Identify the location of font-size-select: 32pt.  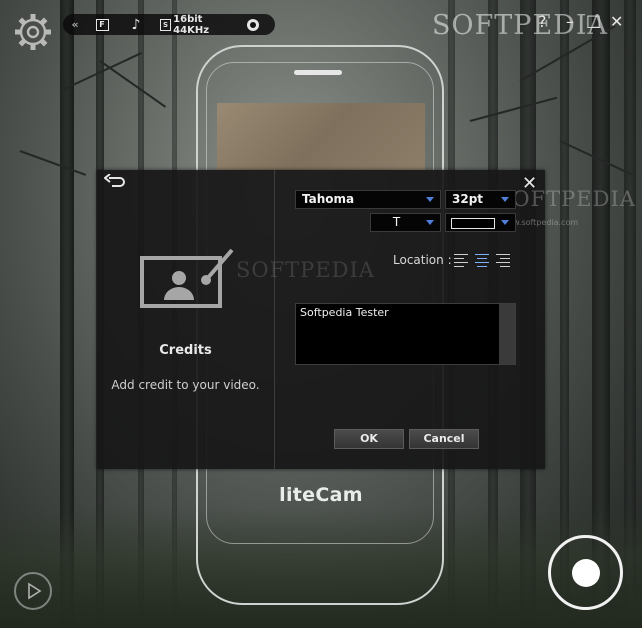
(480, 199).